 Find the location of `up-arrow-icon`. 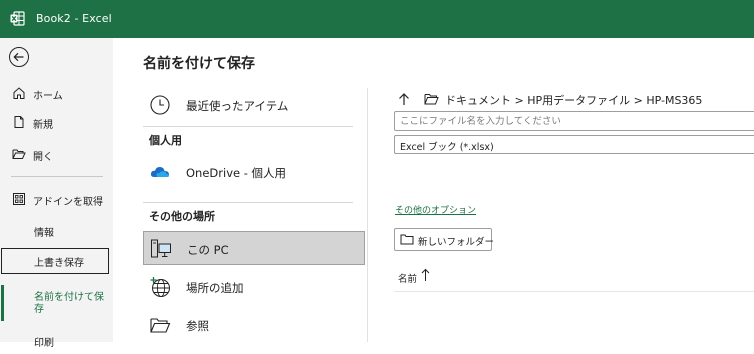

up-arrow-icon is located at coordinates (404, 99).